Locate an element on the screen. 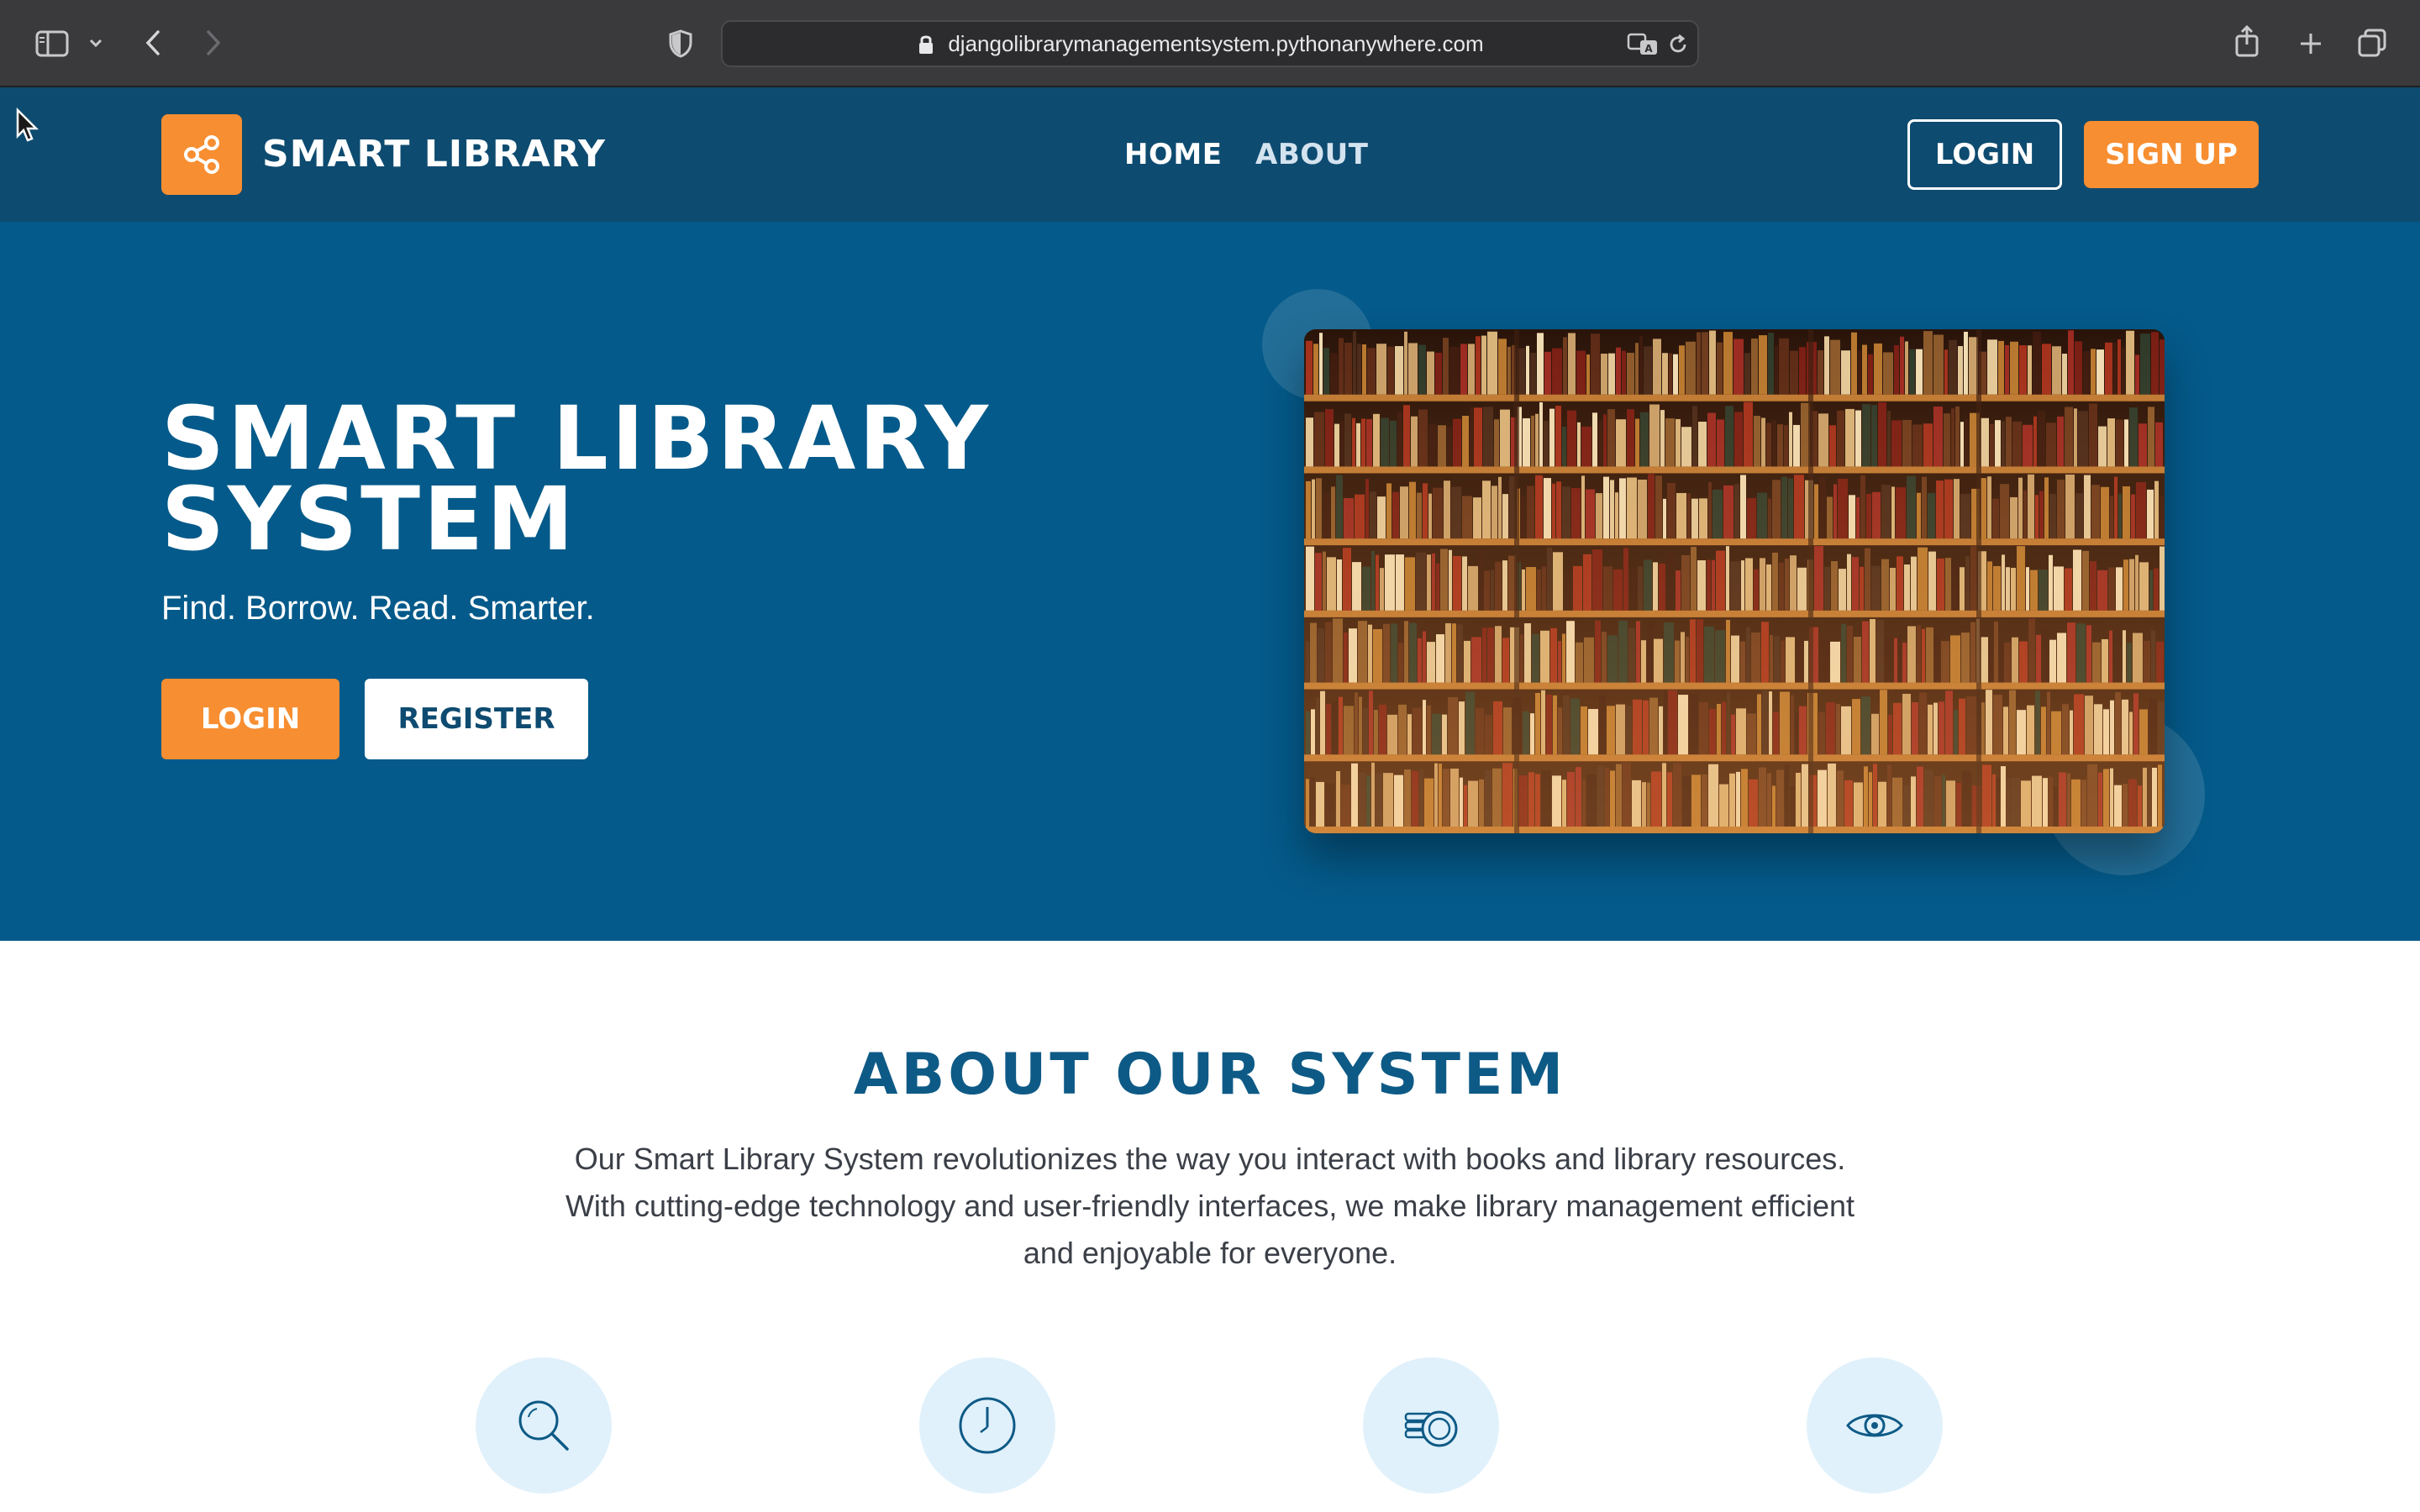 This screenshot has height=1512, width=2420. signup-button: SIGN UP is located at coordinates (2171, 154).